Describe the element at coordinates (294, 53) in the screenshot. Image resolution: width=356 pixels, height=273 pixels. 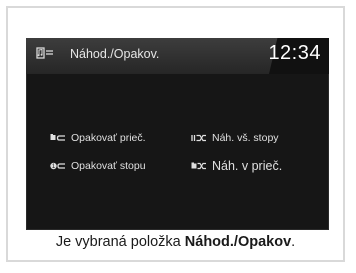
I see `clock: 12:34` at that location.